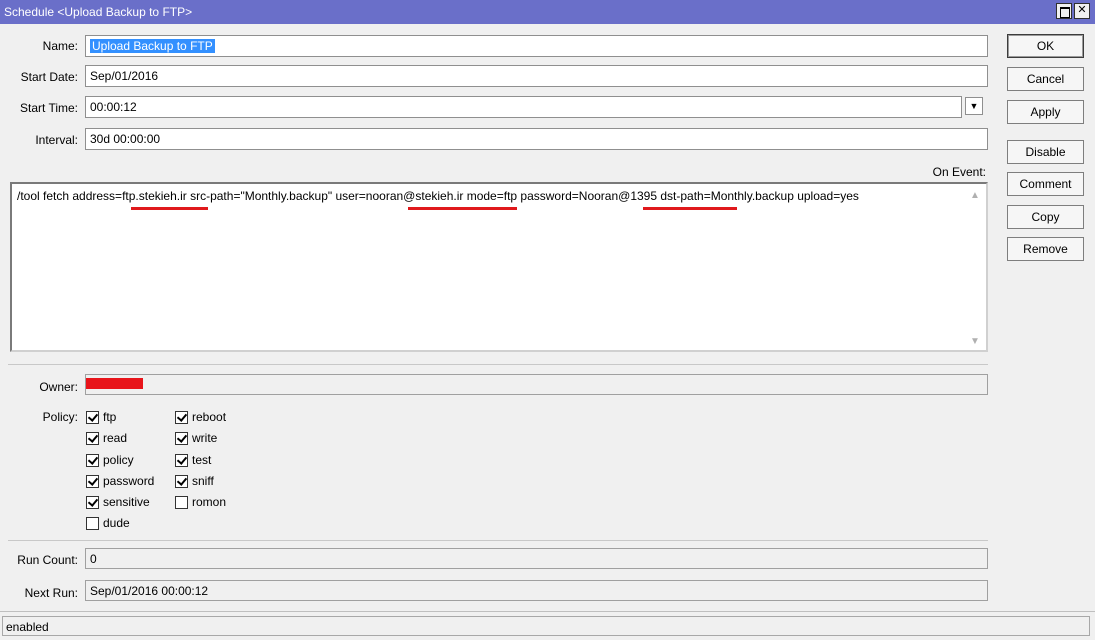  Describe the element at coordinates (194, 481) in the screenshot. I see `policy-sniff-checkbox: sniff` at that location.